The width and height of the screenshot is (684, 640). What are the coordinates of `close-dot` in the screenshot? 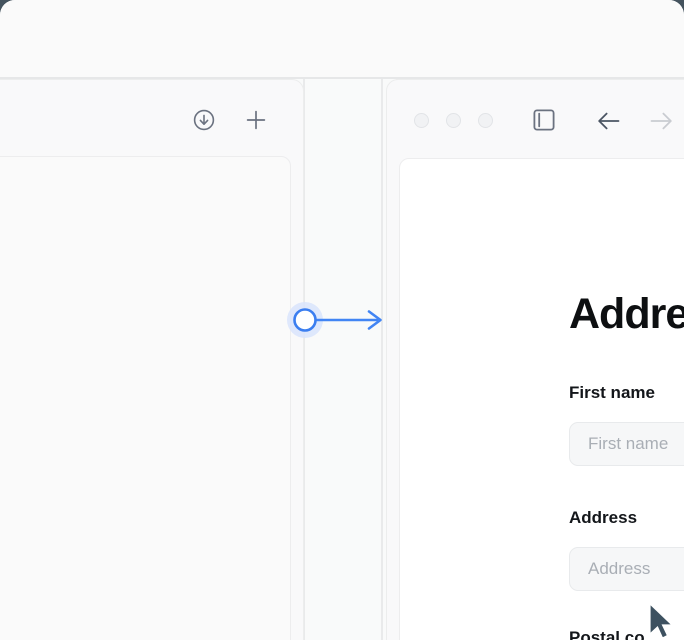 It's located at (421, 120).